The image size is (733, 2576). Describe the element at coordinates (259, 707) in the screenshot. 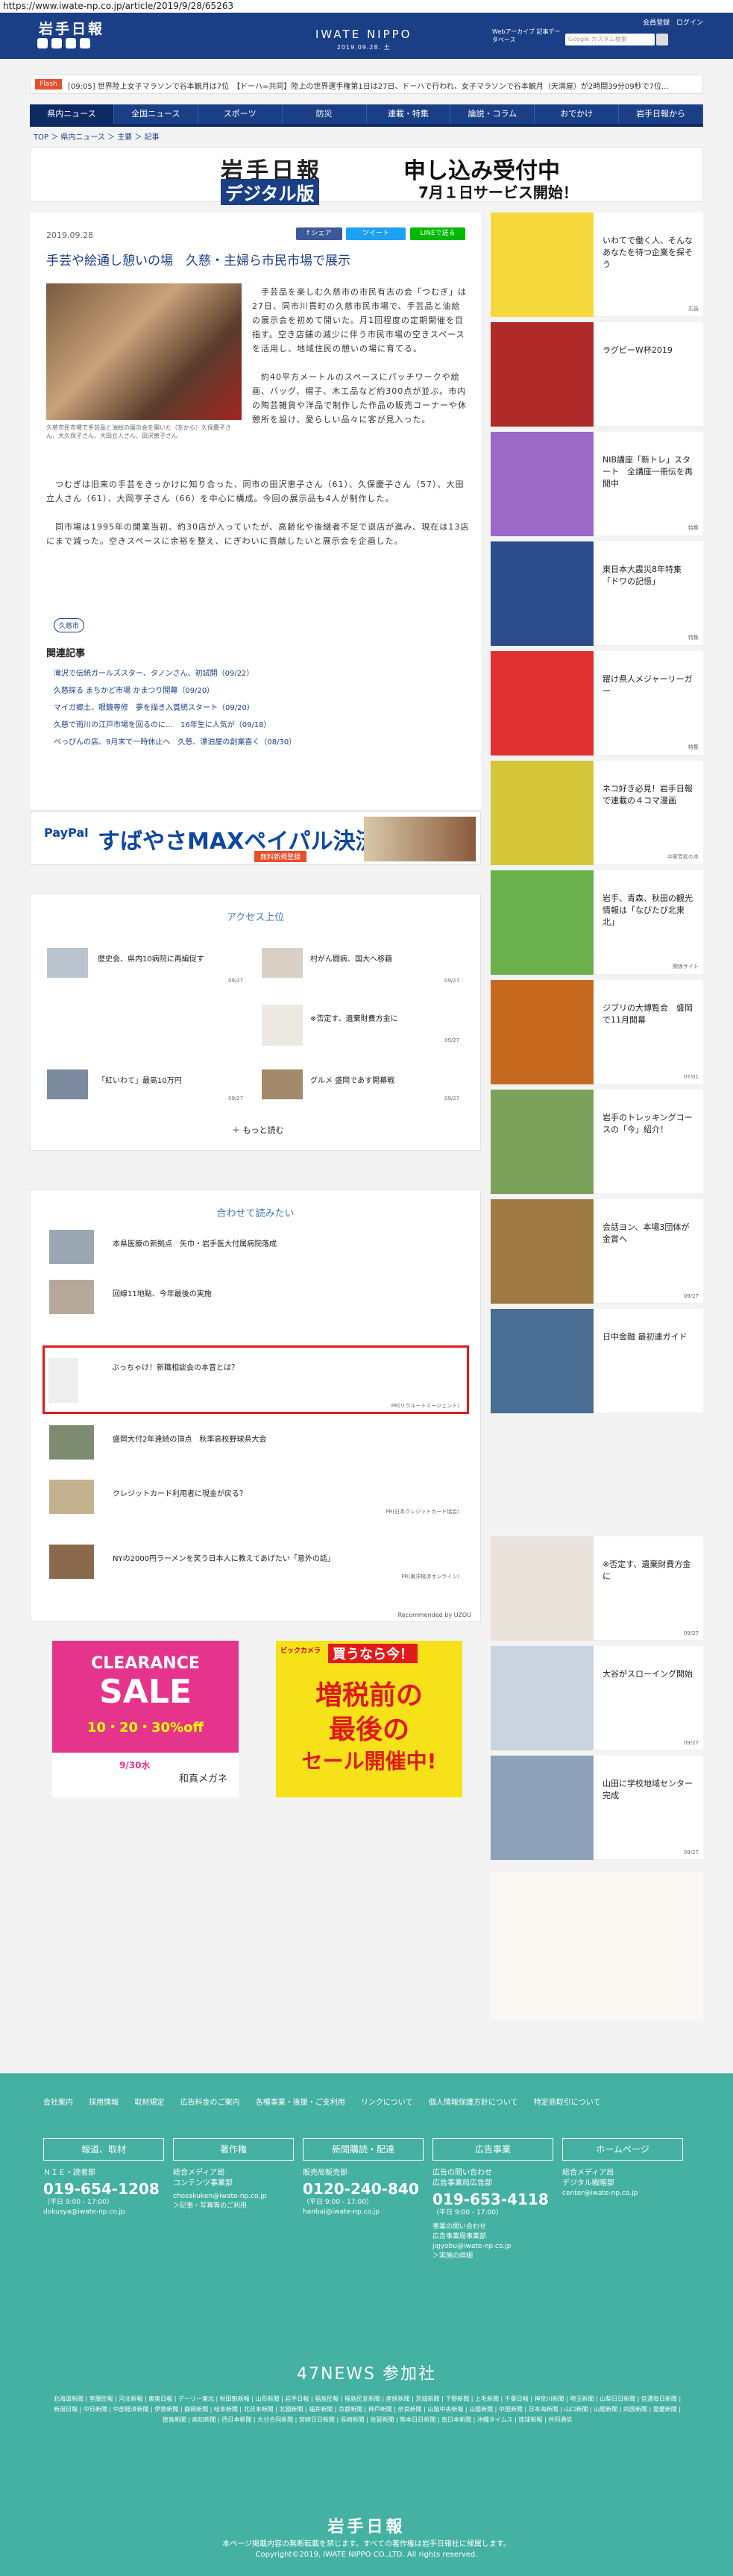

I see `related-item: マイガ郷土、眼鏡専修 夢を描き入賞統スタート（09/20）` at that location.